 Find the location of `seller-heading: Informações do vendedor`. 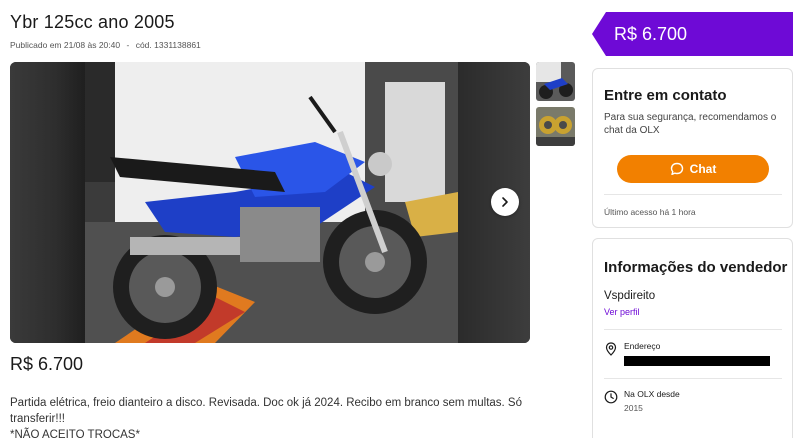

seller-heading: Informações do vendedor is located at coordinates (696, 267).